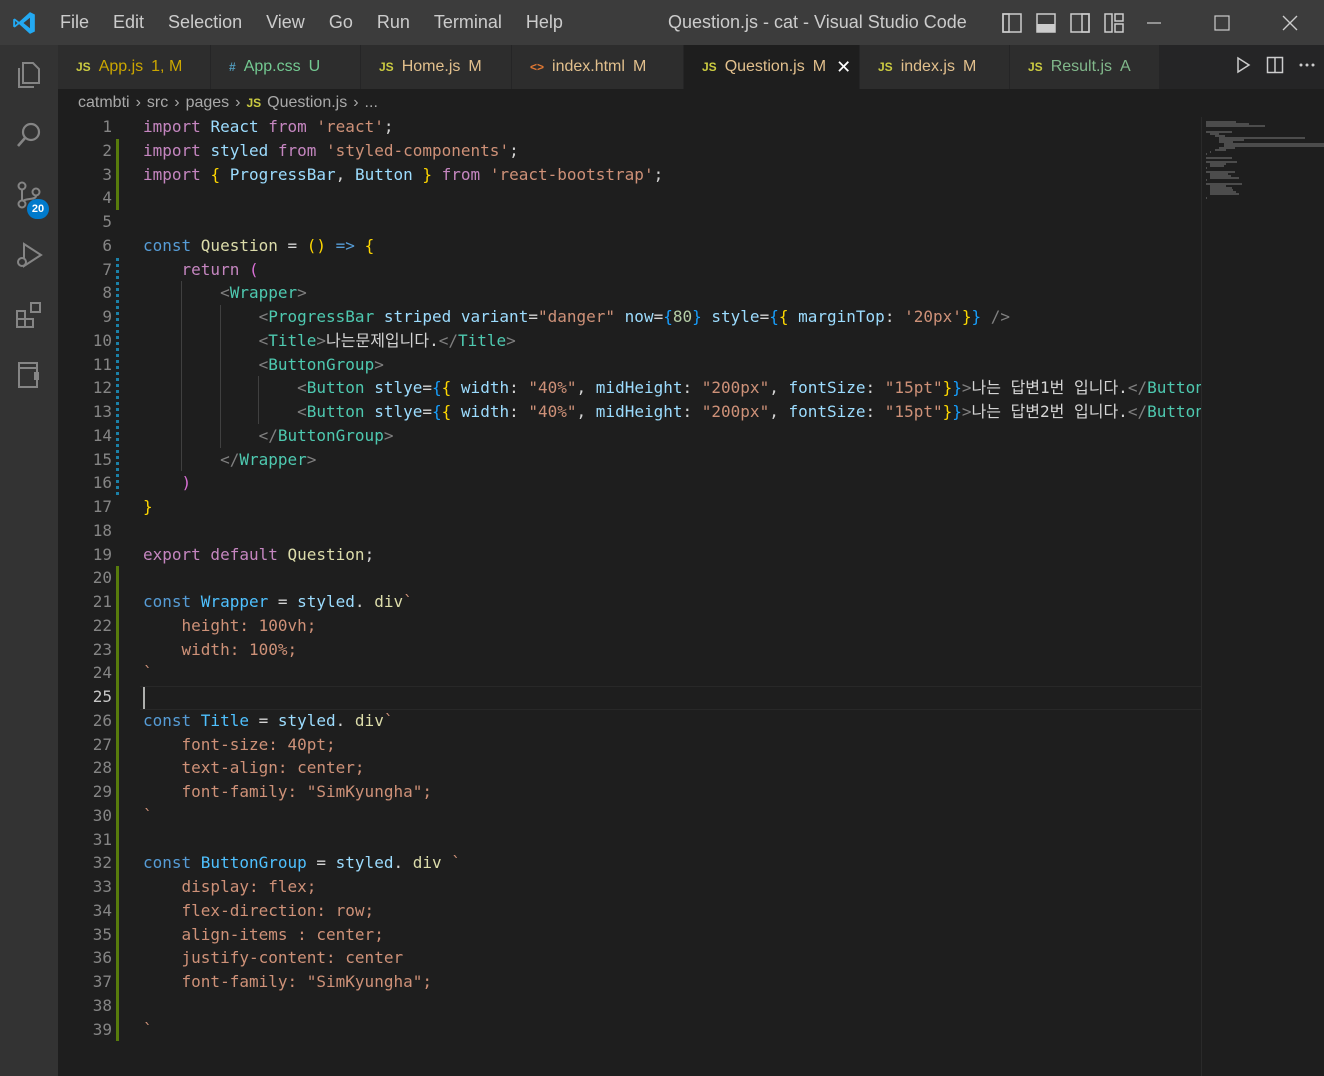 The width and height of the screenshot is (1324, 1076). What do you see at coordinates (1154, 22) in the screenshot?
I see `minimize-icon` at bounding box center [1154, 22].